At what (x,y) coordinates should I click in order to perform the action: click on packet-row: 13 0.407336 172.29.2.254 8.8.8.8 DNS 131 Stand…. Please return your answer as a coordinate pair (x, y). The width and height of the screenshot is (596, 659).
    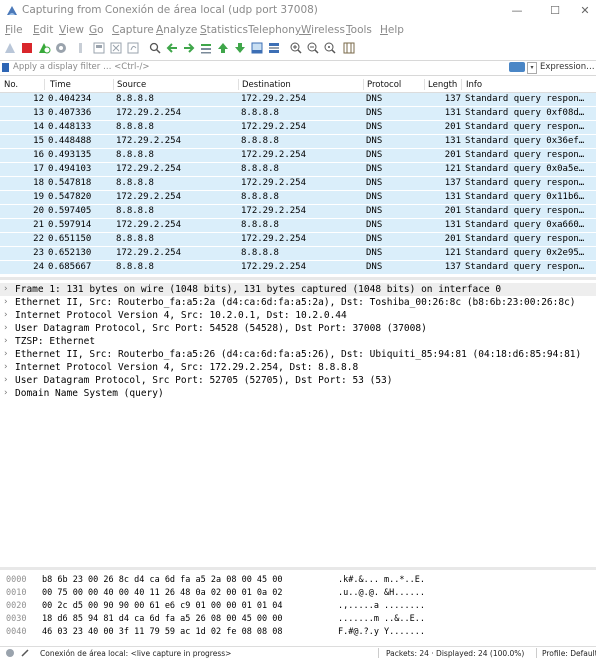
    Looking at the image, I should click on (298, 113).